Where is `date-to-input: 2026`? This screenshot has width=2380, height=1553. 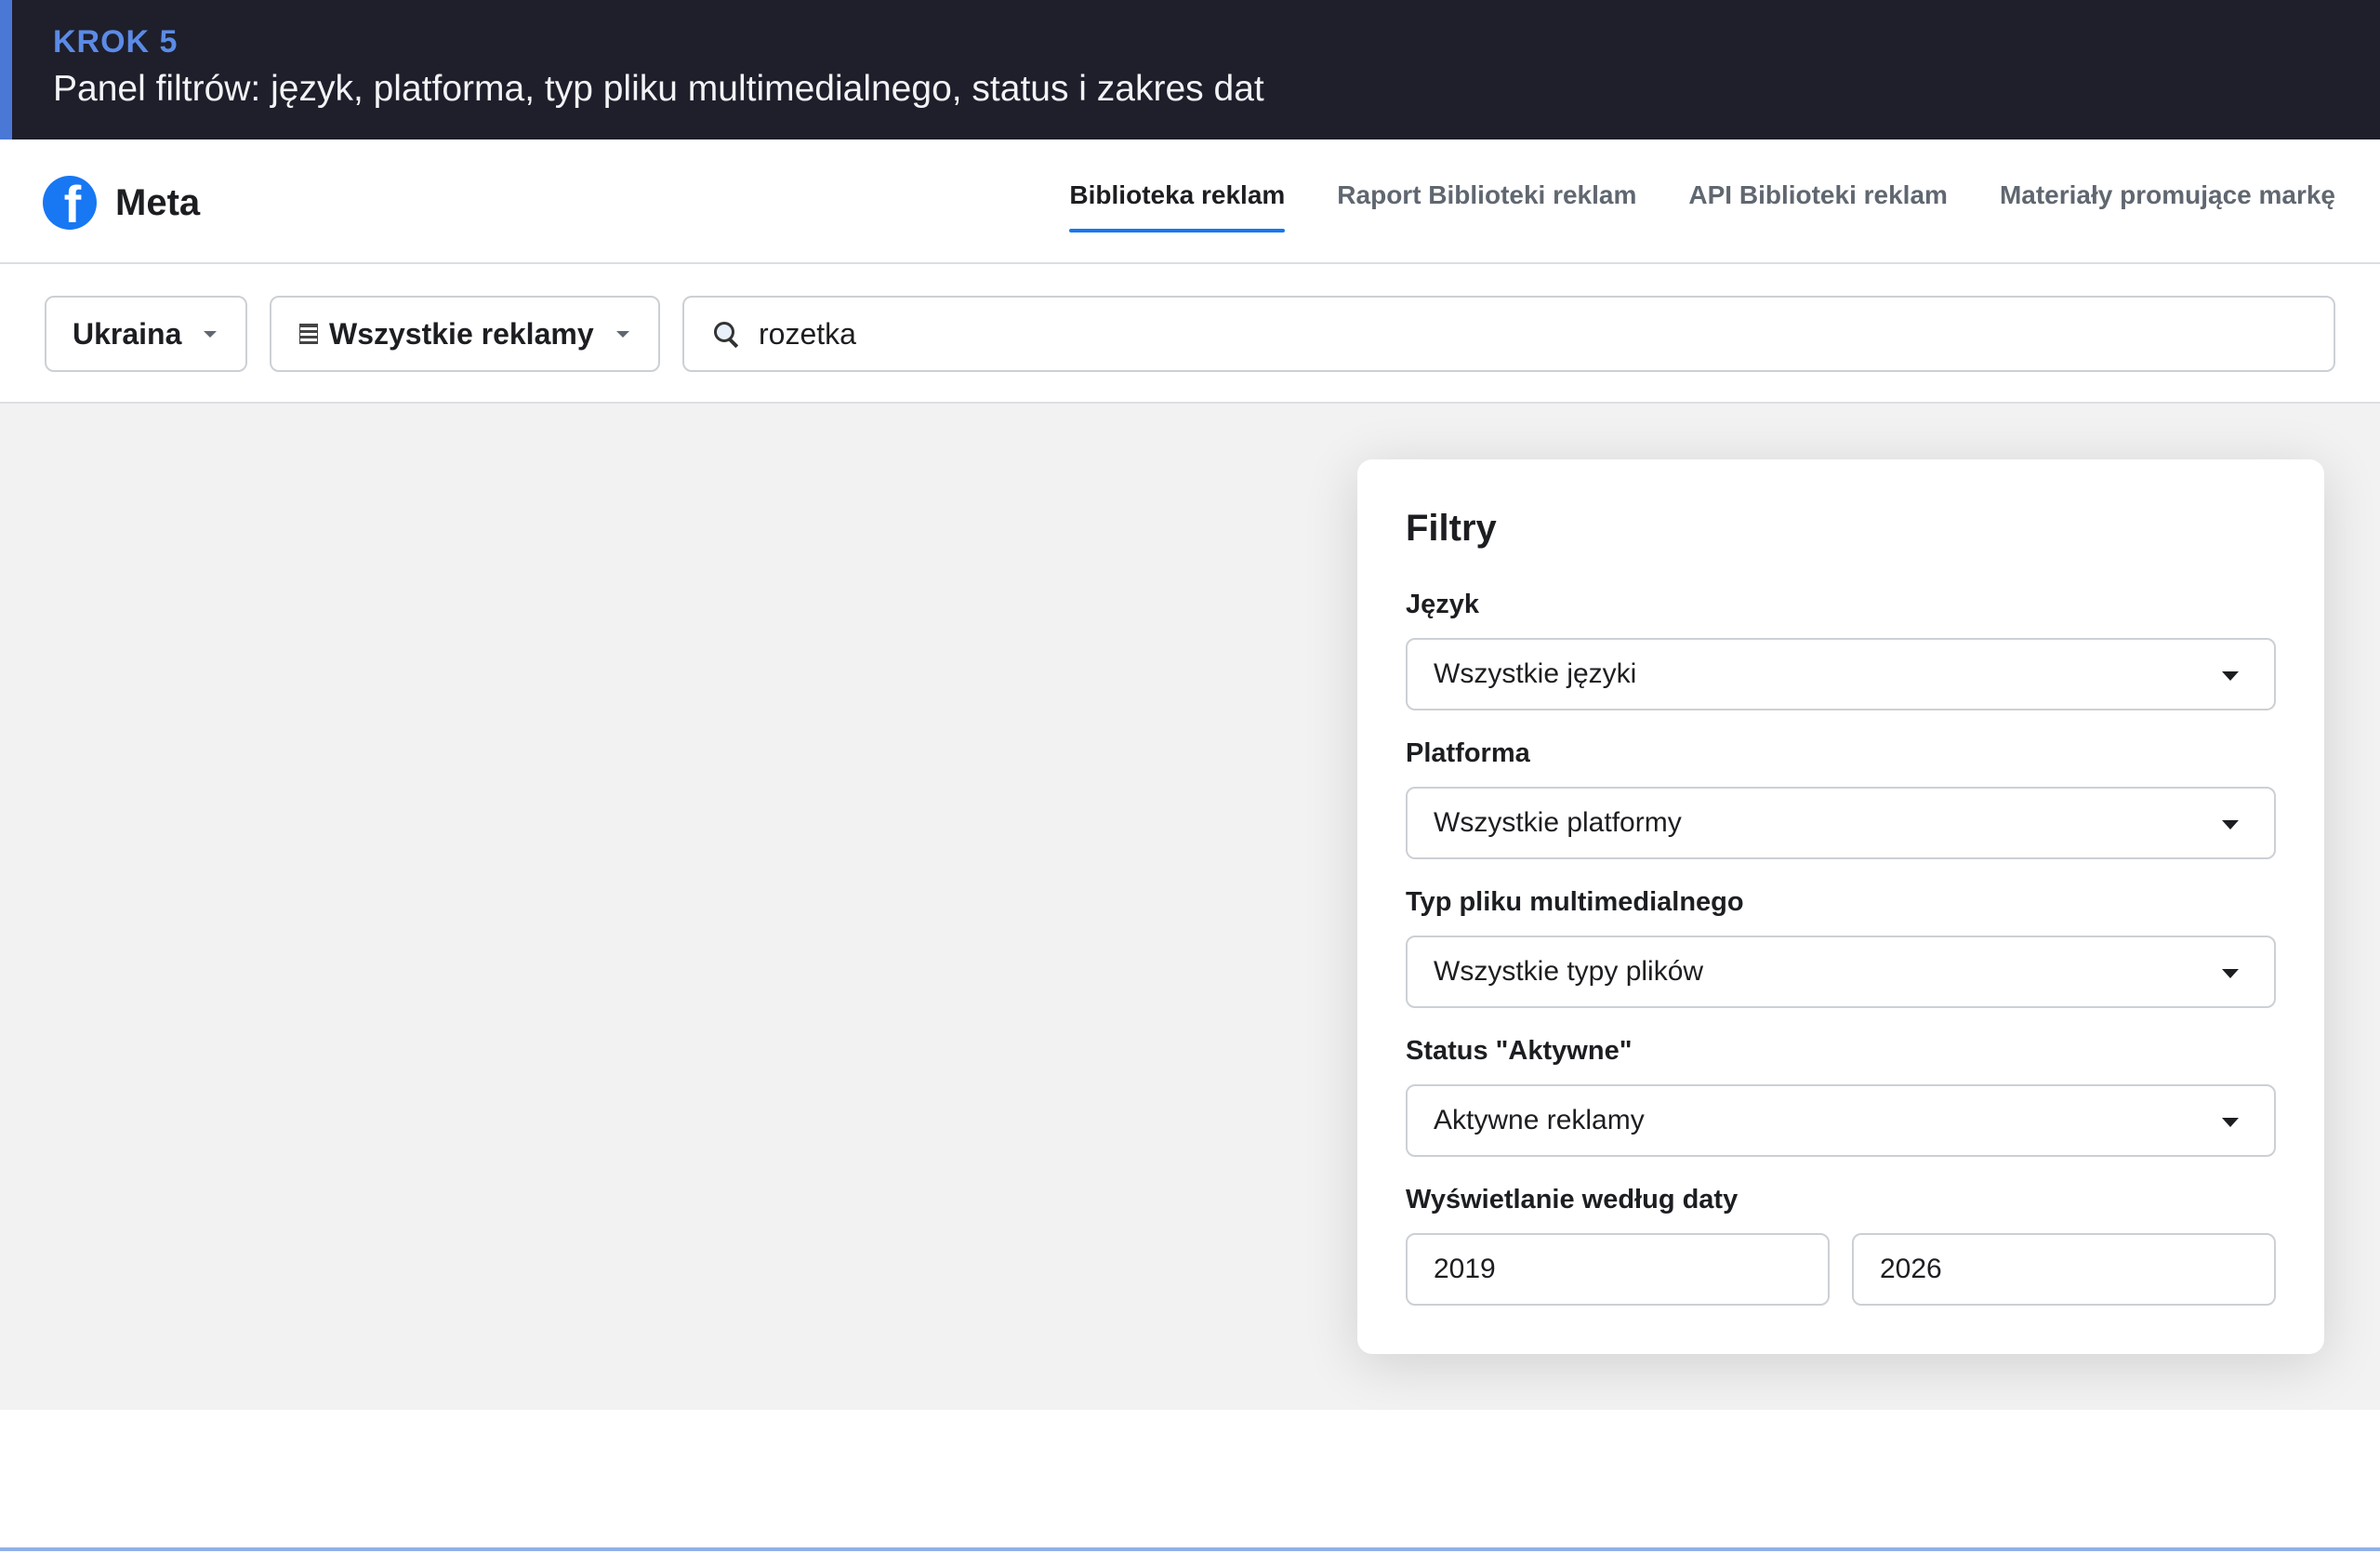
date-to-input: 2026 is located at coordinates (2064, 1269).